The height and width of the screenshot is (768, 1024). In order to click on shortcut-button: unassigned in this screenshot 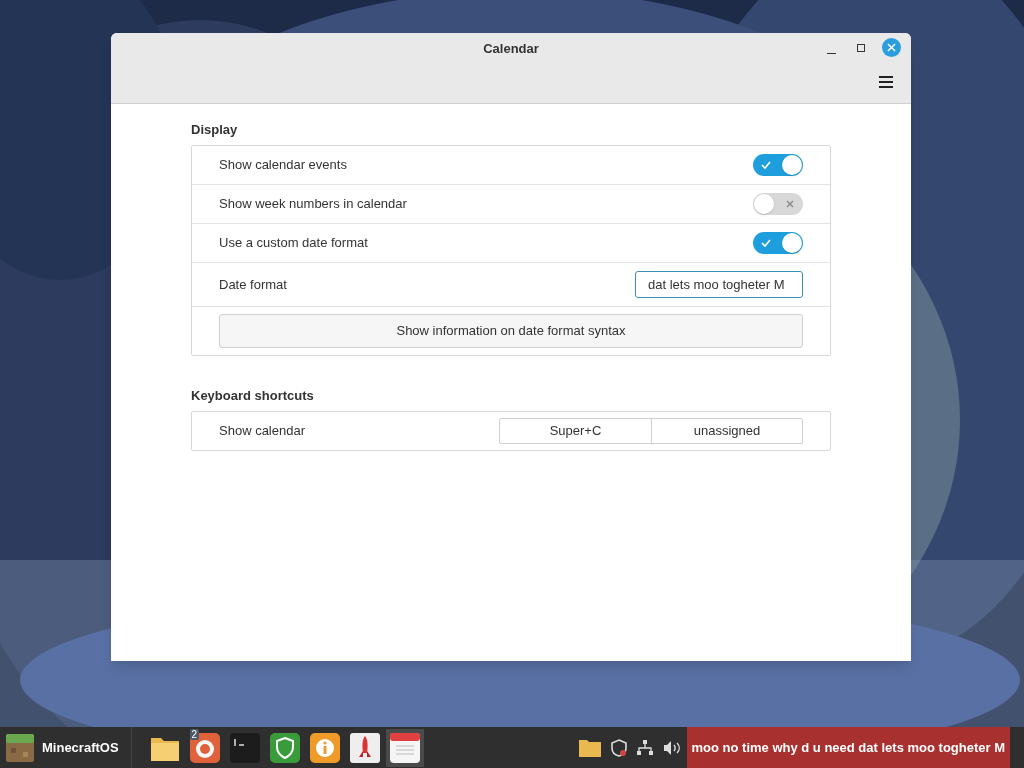, I will do `click(726, 431)`.